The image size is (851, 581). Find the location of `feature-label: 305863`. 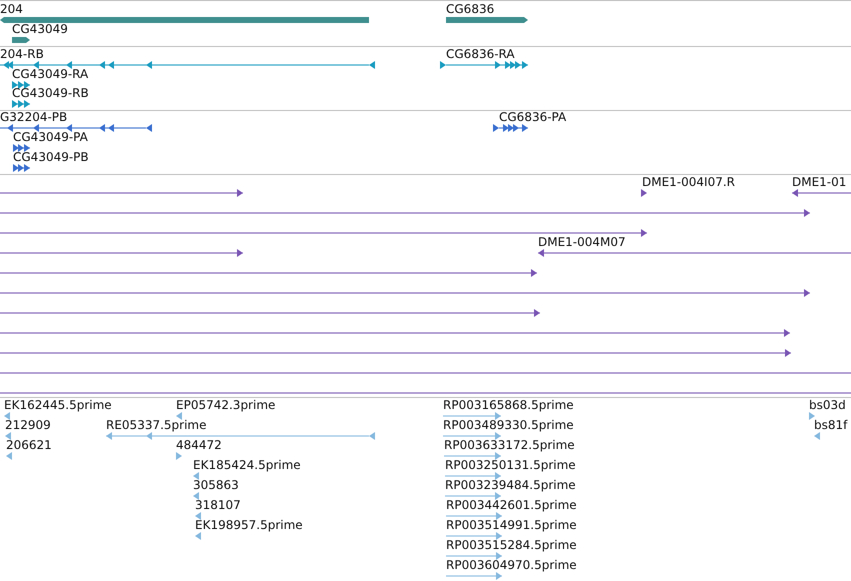

feature-label: 305863 is located at coordinates (216, 485).